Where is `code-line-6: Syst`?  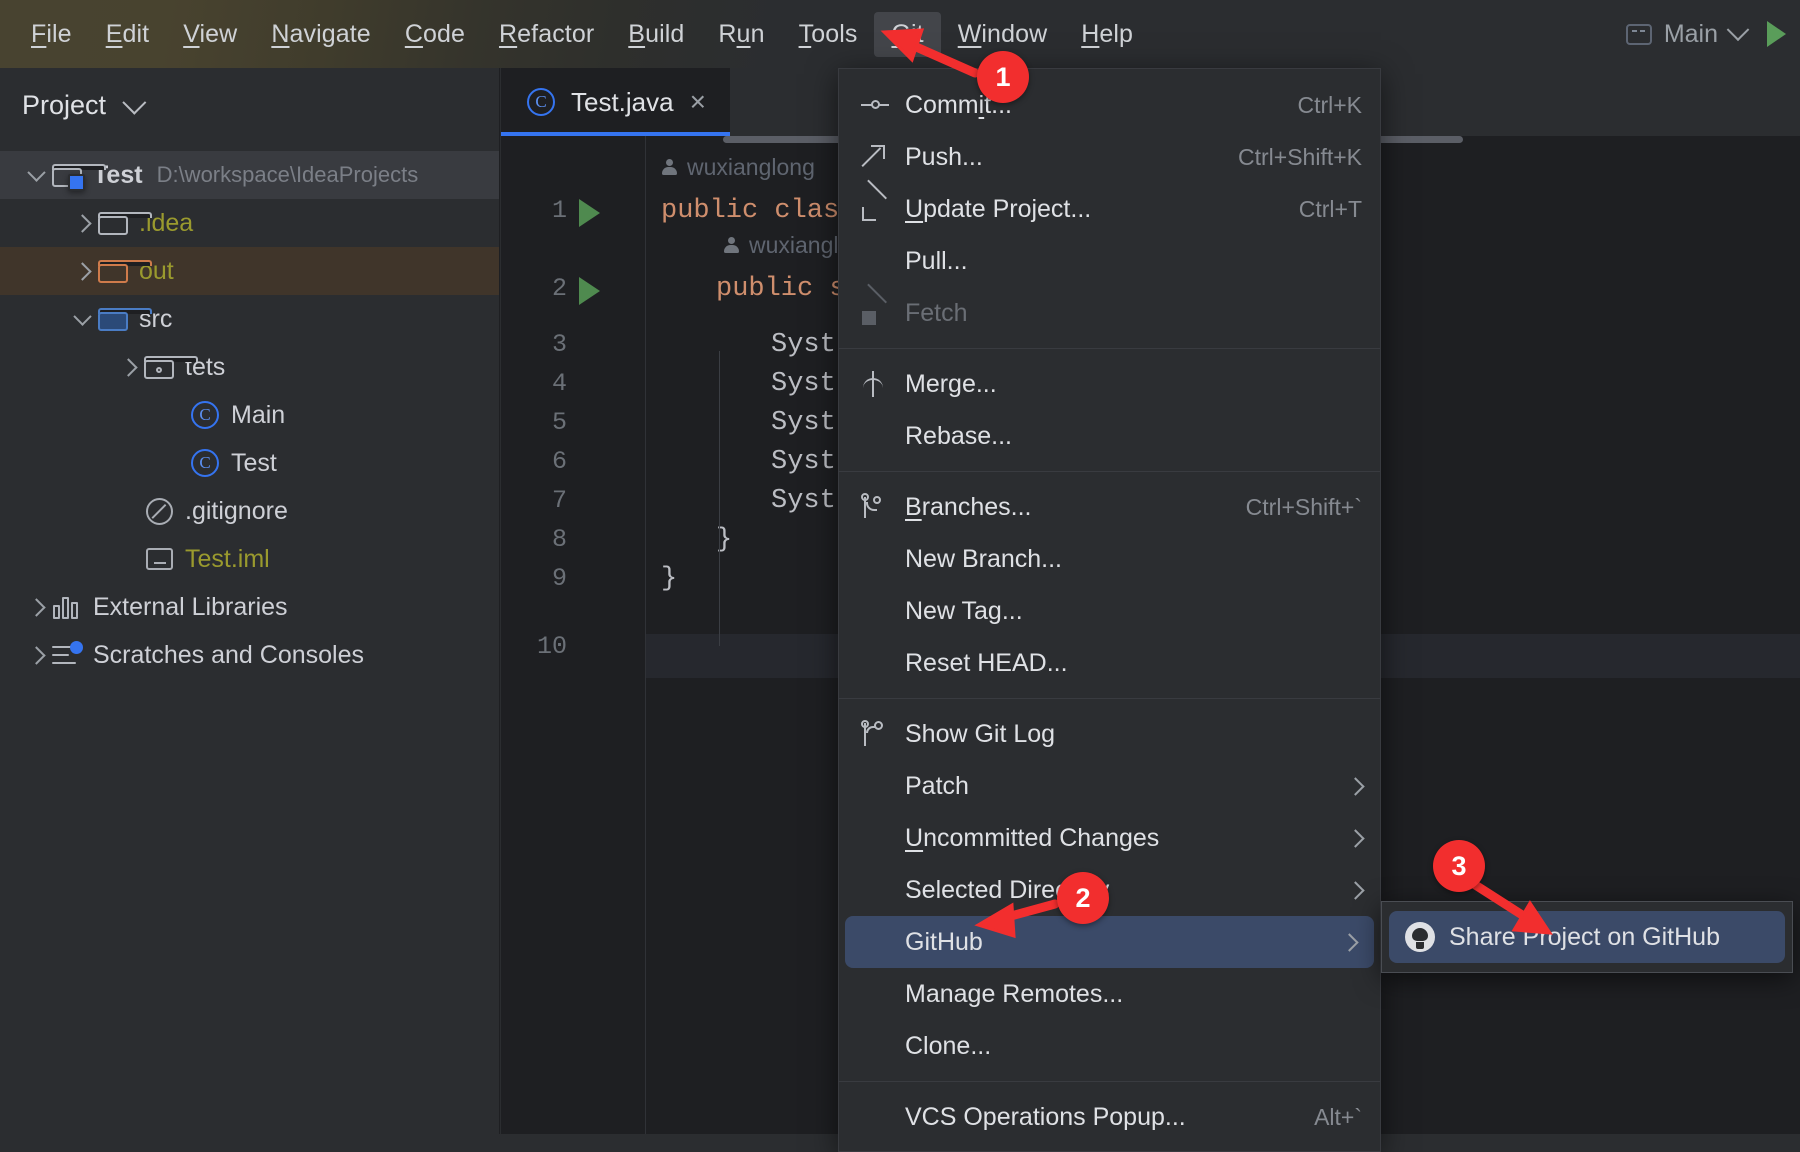 code-line-6: Syst is located at coordinates (803, 462).